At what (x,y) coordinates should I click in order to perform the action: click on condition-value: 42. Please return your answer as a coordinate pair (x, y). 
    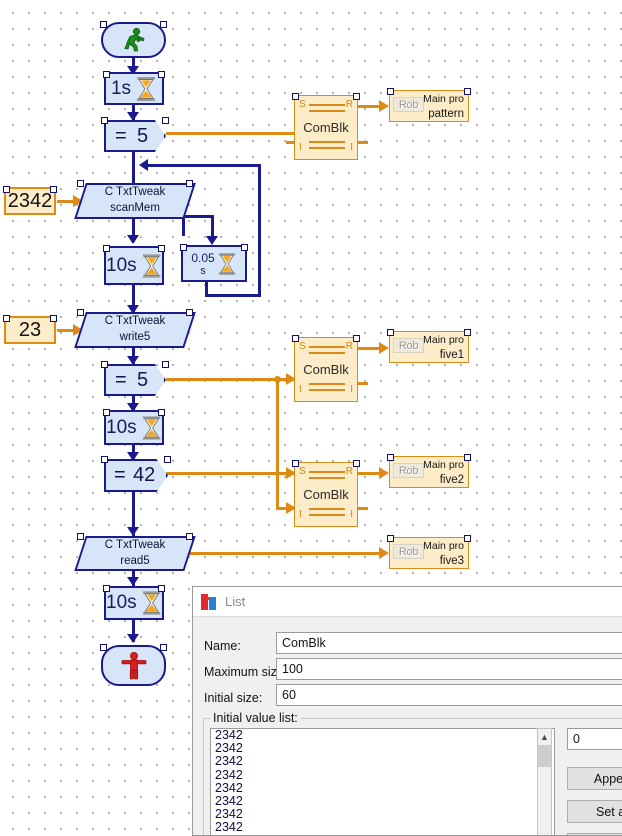
    Looking at the image, I should click on (144, 475).